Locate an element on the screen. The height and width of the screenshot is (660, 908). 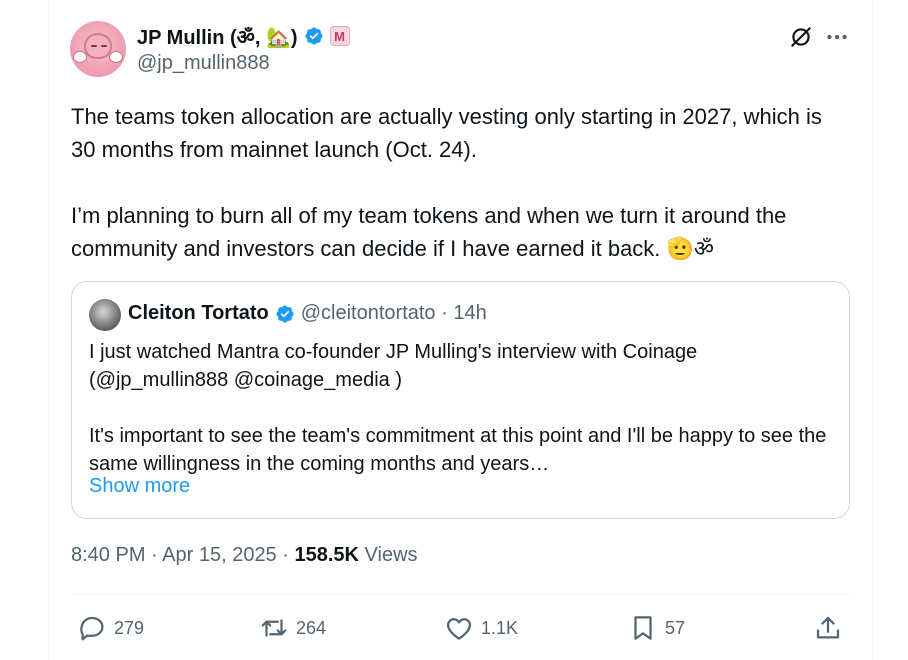
quote-header: Cleiton Tortato @cleitontortato · 14h is located at coordinates (307, 313).